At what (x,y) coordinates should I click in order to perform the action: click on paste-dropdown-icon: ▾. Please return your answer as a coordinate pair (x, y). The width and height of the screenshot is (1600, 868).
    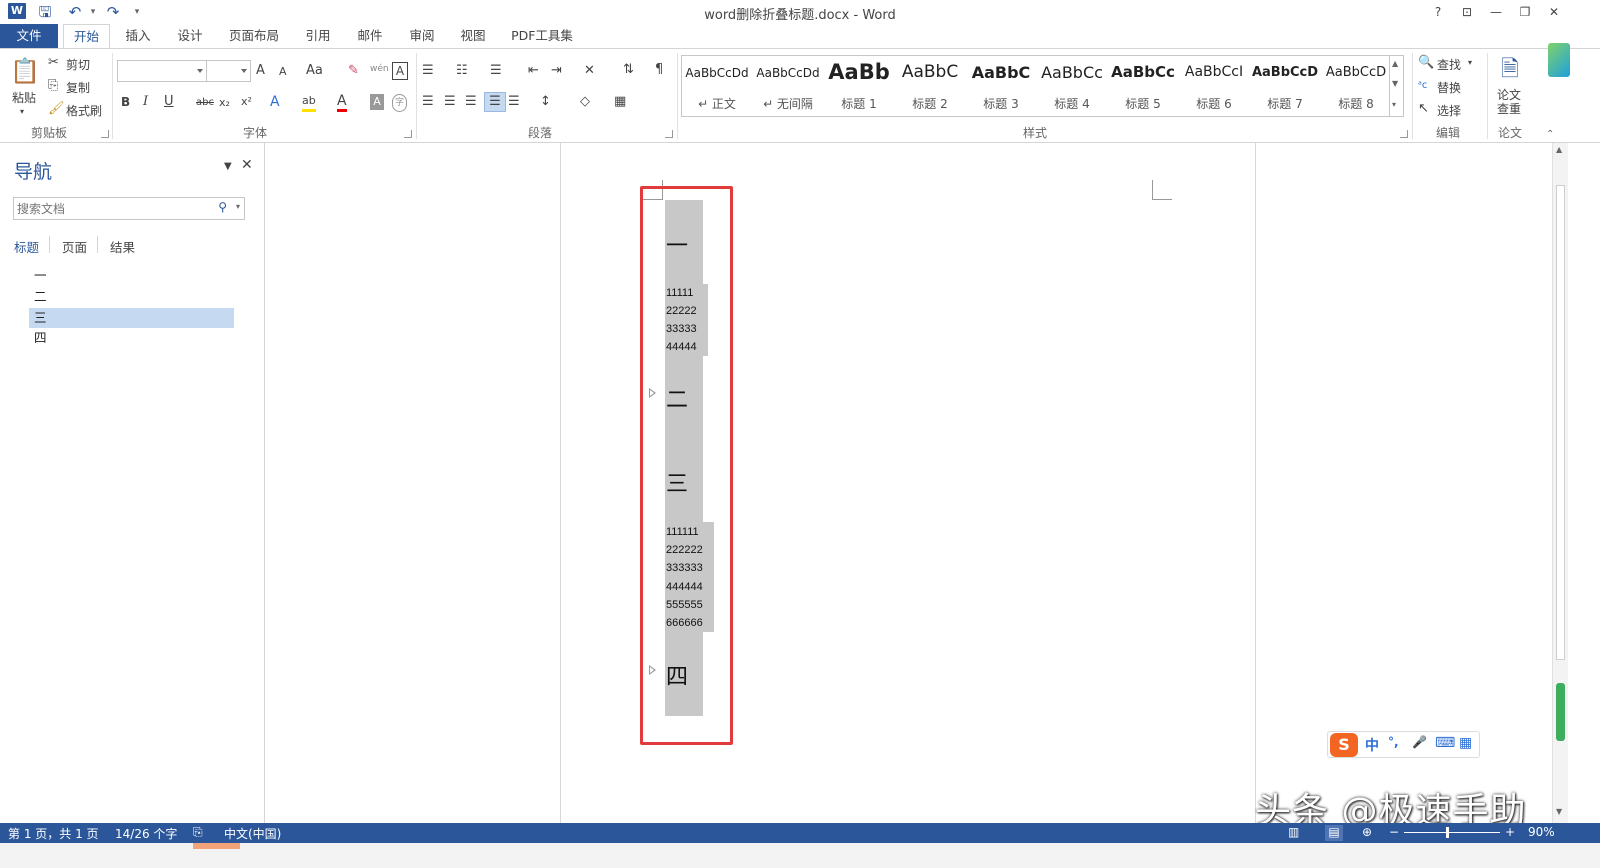
    Looking at the image, I should click on (22, 112).